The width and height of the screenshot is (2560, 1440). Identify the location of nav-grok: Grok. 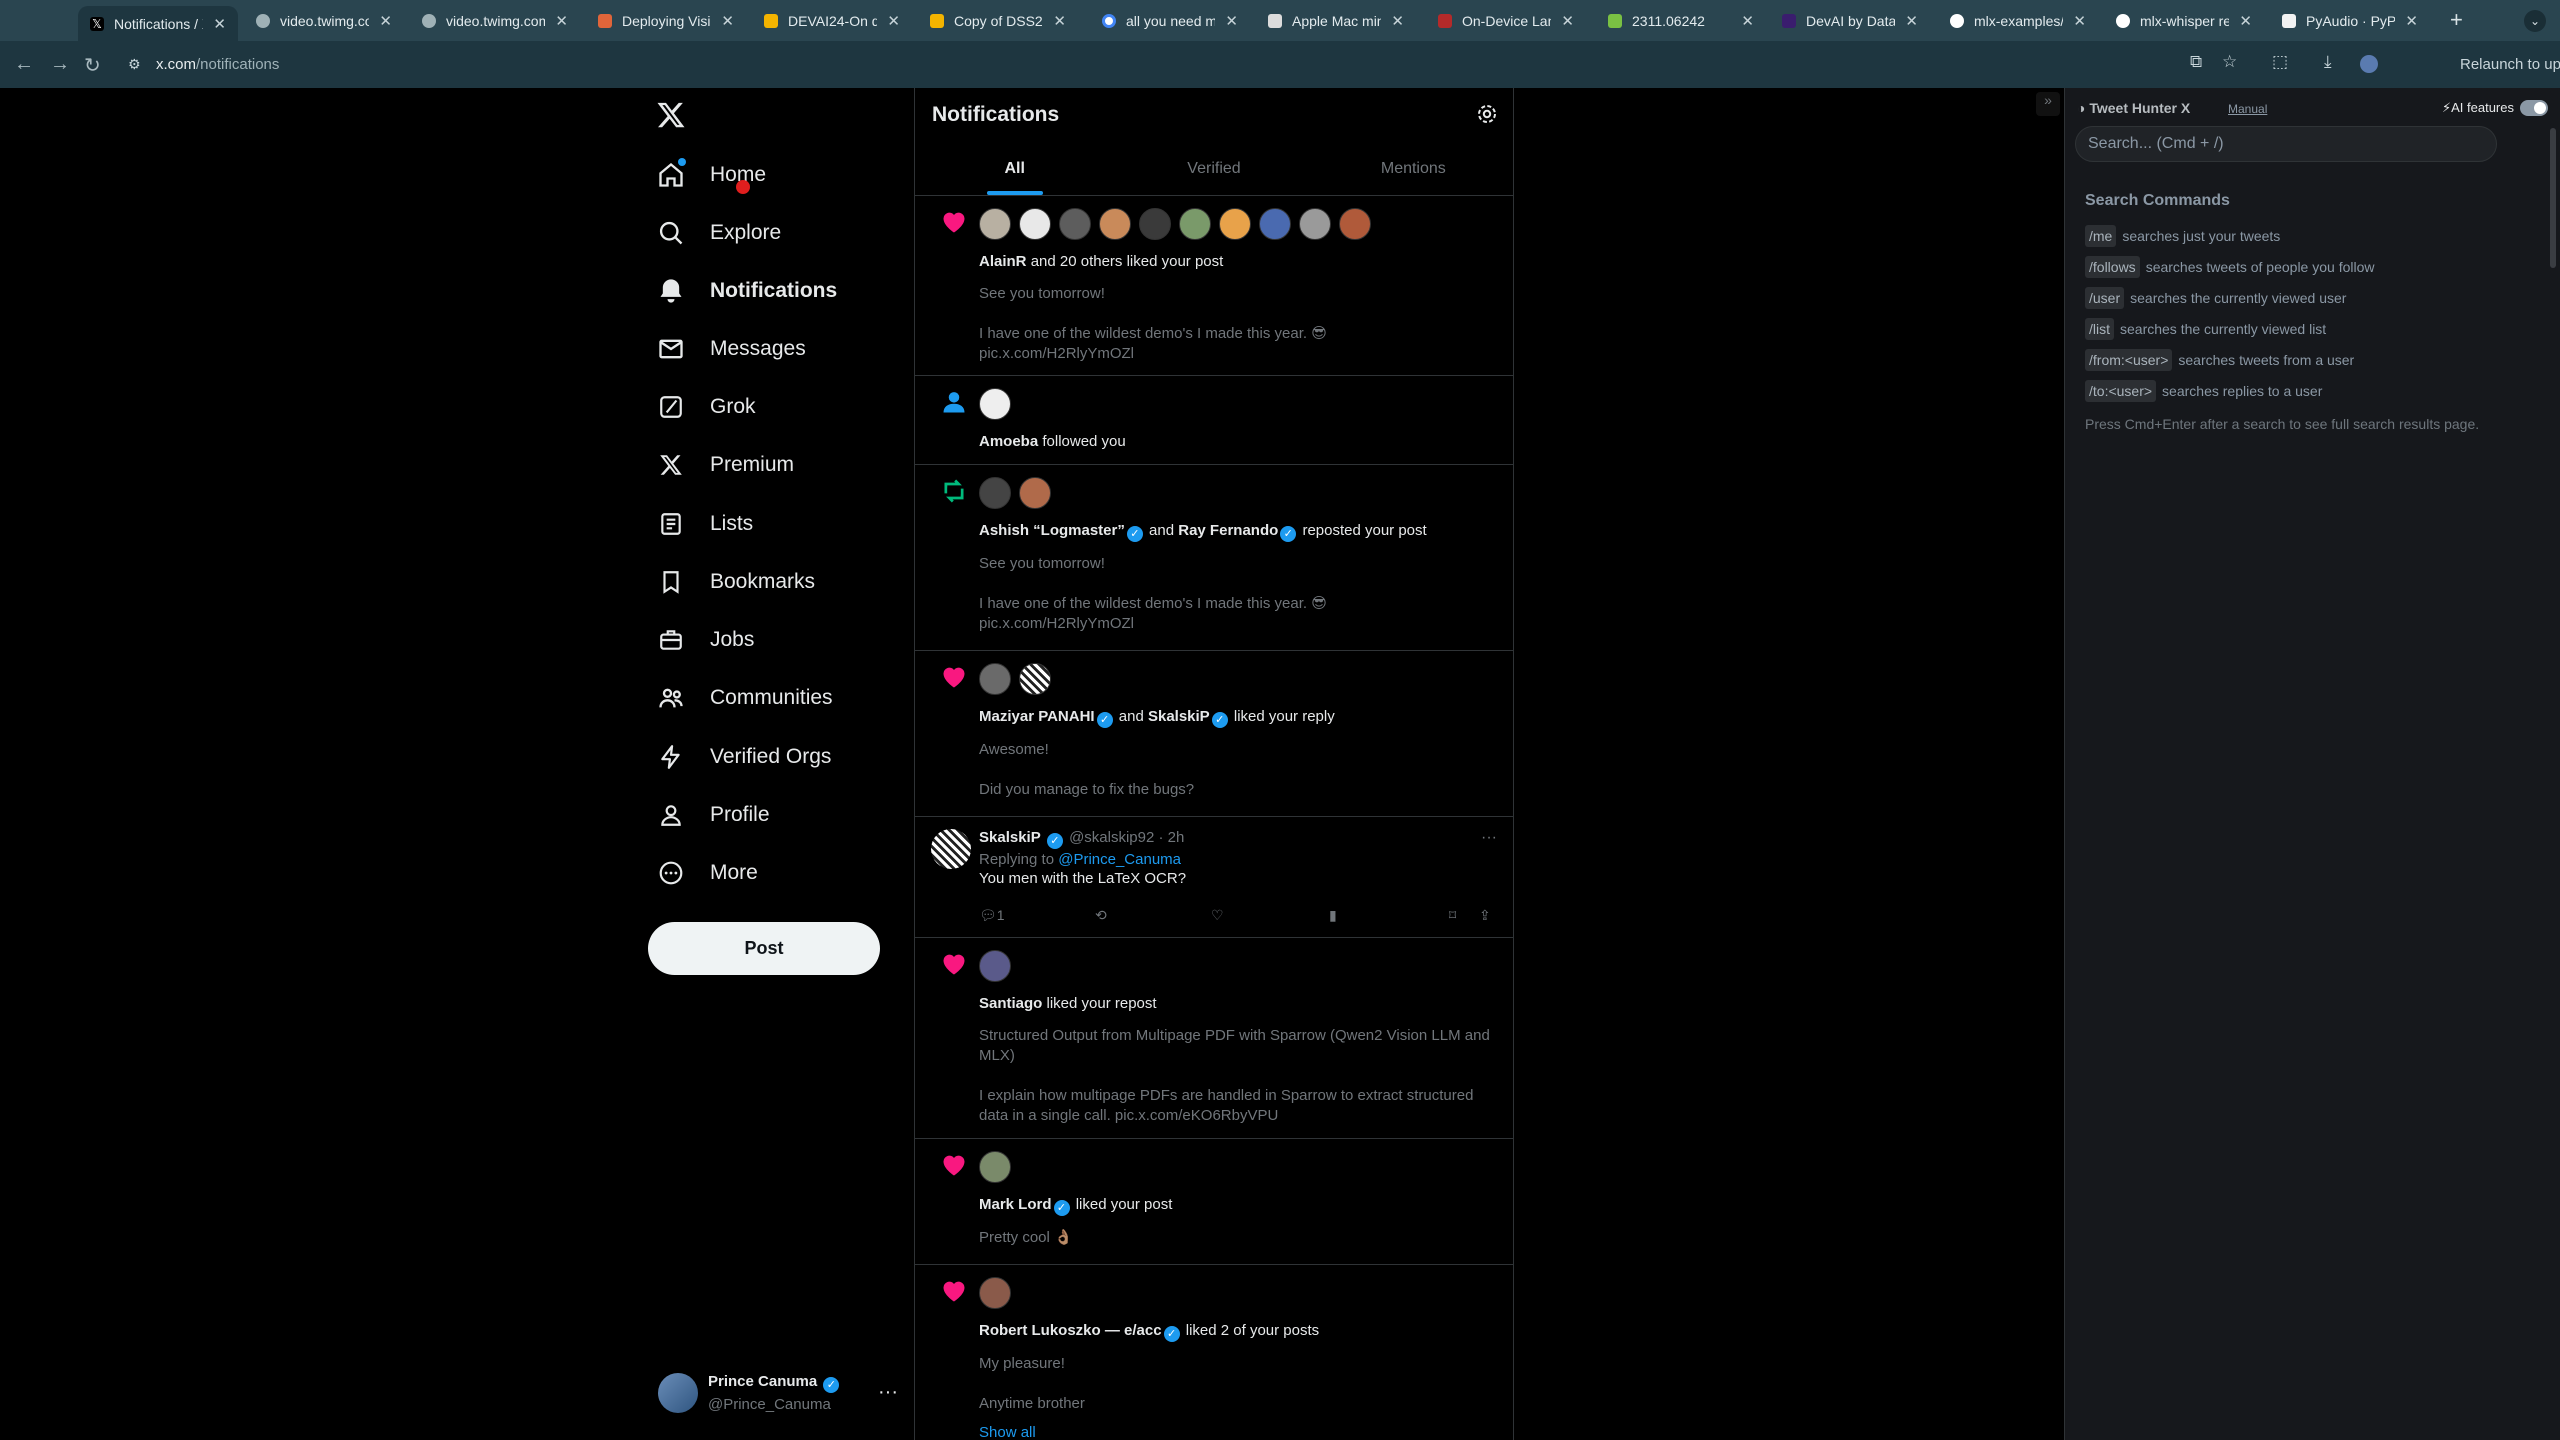
(706, 407).